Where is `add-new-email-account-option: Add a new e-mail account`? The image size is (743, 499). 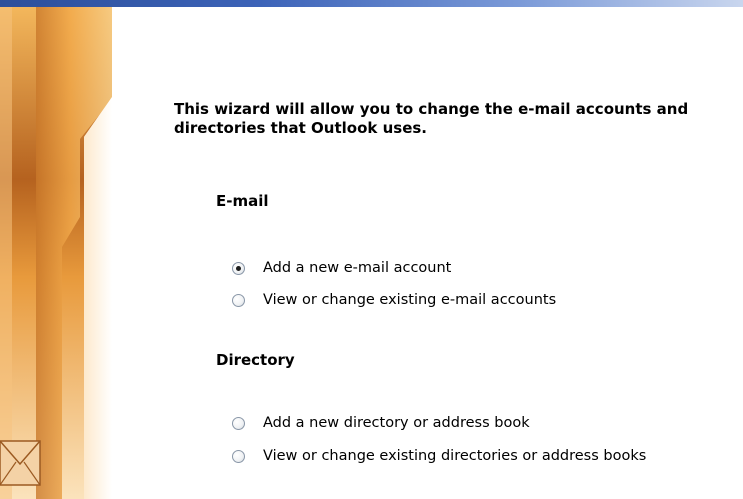
add-new-email-account-option: Add a new e-mail account is located at coordinates (341, 268).